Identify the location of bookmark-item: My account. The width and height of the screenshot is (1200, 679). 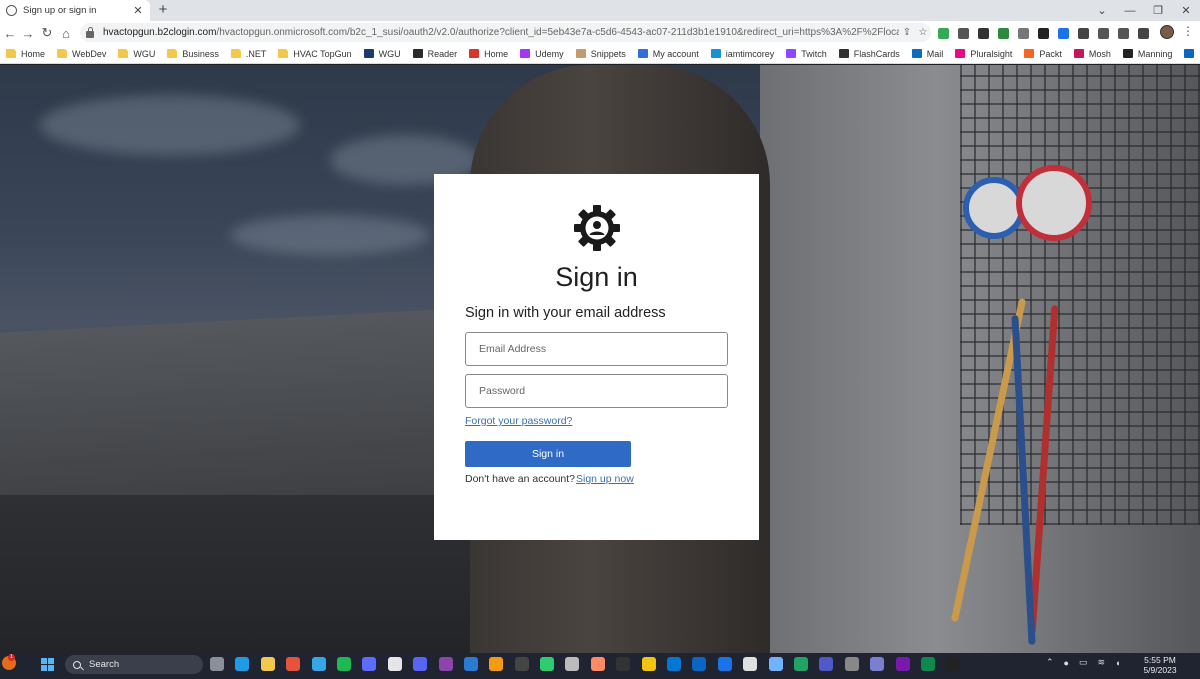
(668, 54).